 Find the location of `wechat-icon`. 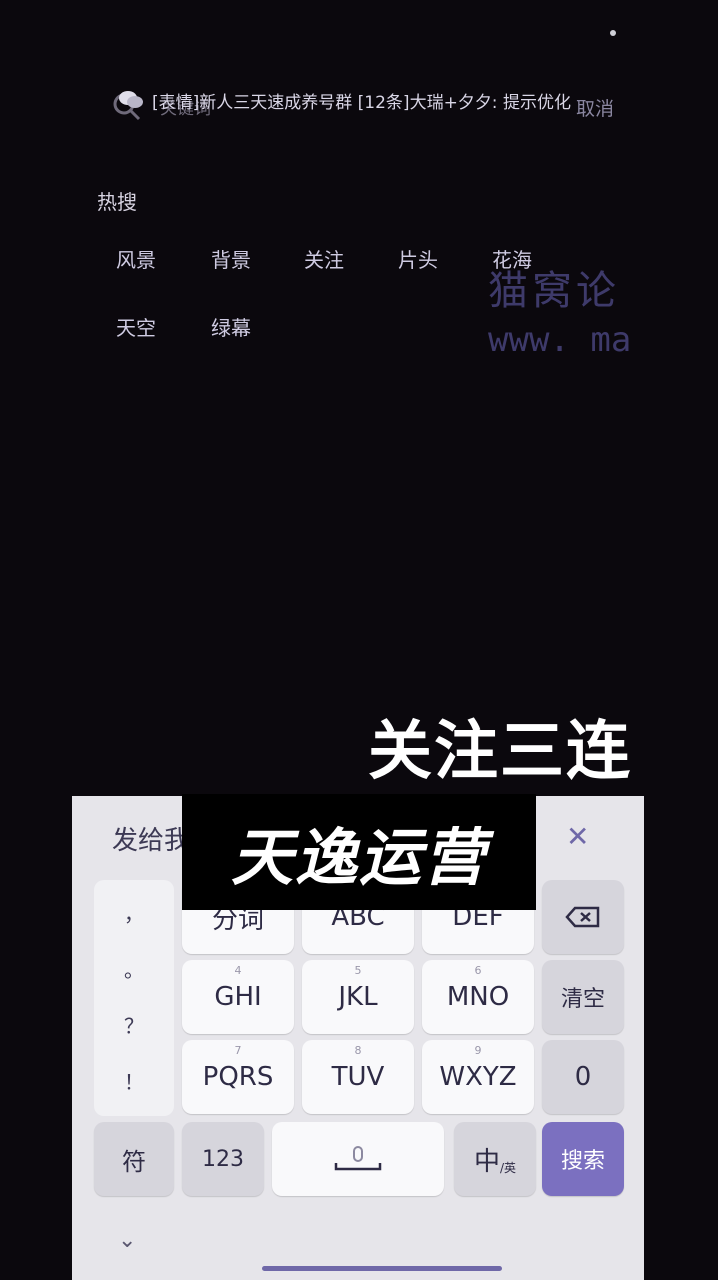

wechat-icon is located at coordinates (131, 99).